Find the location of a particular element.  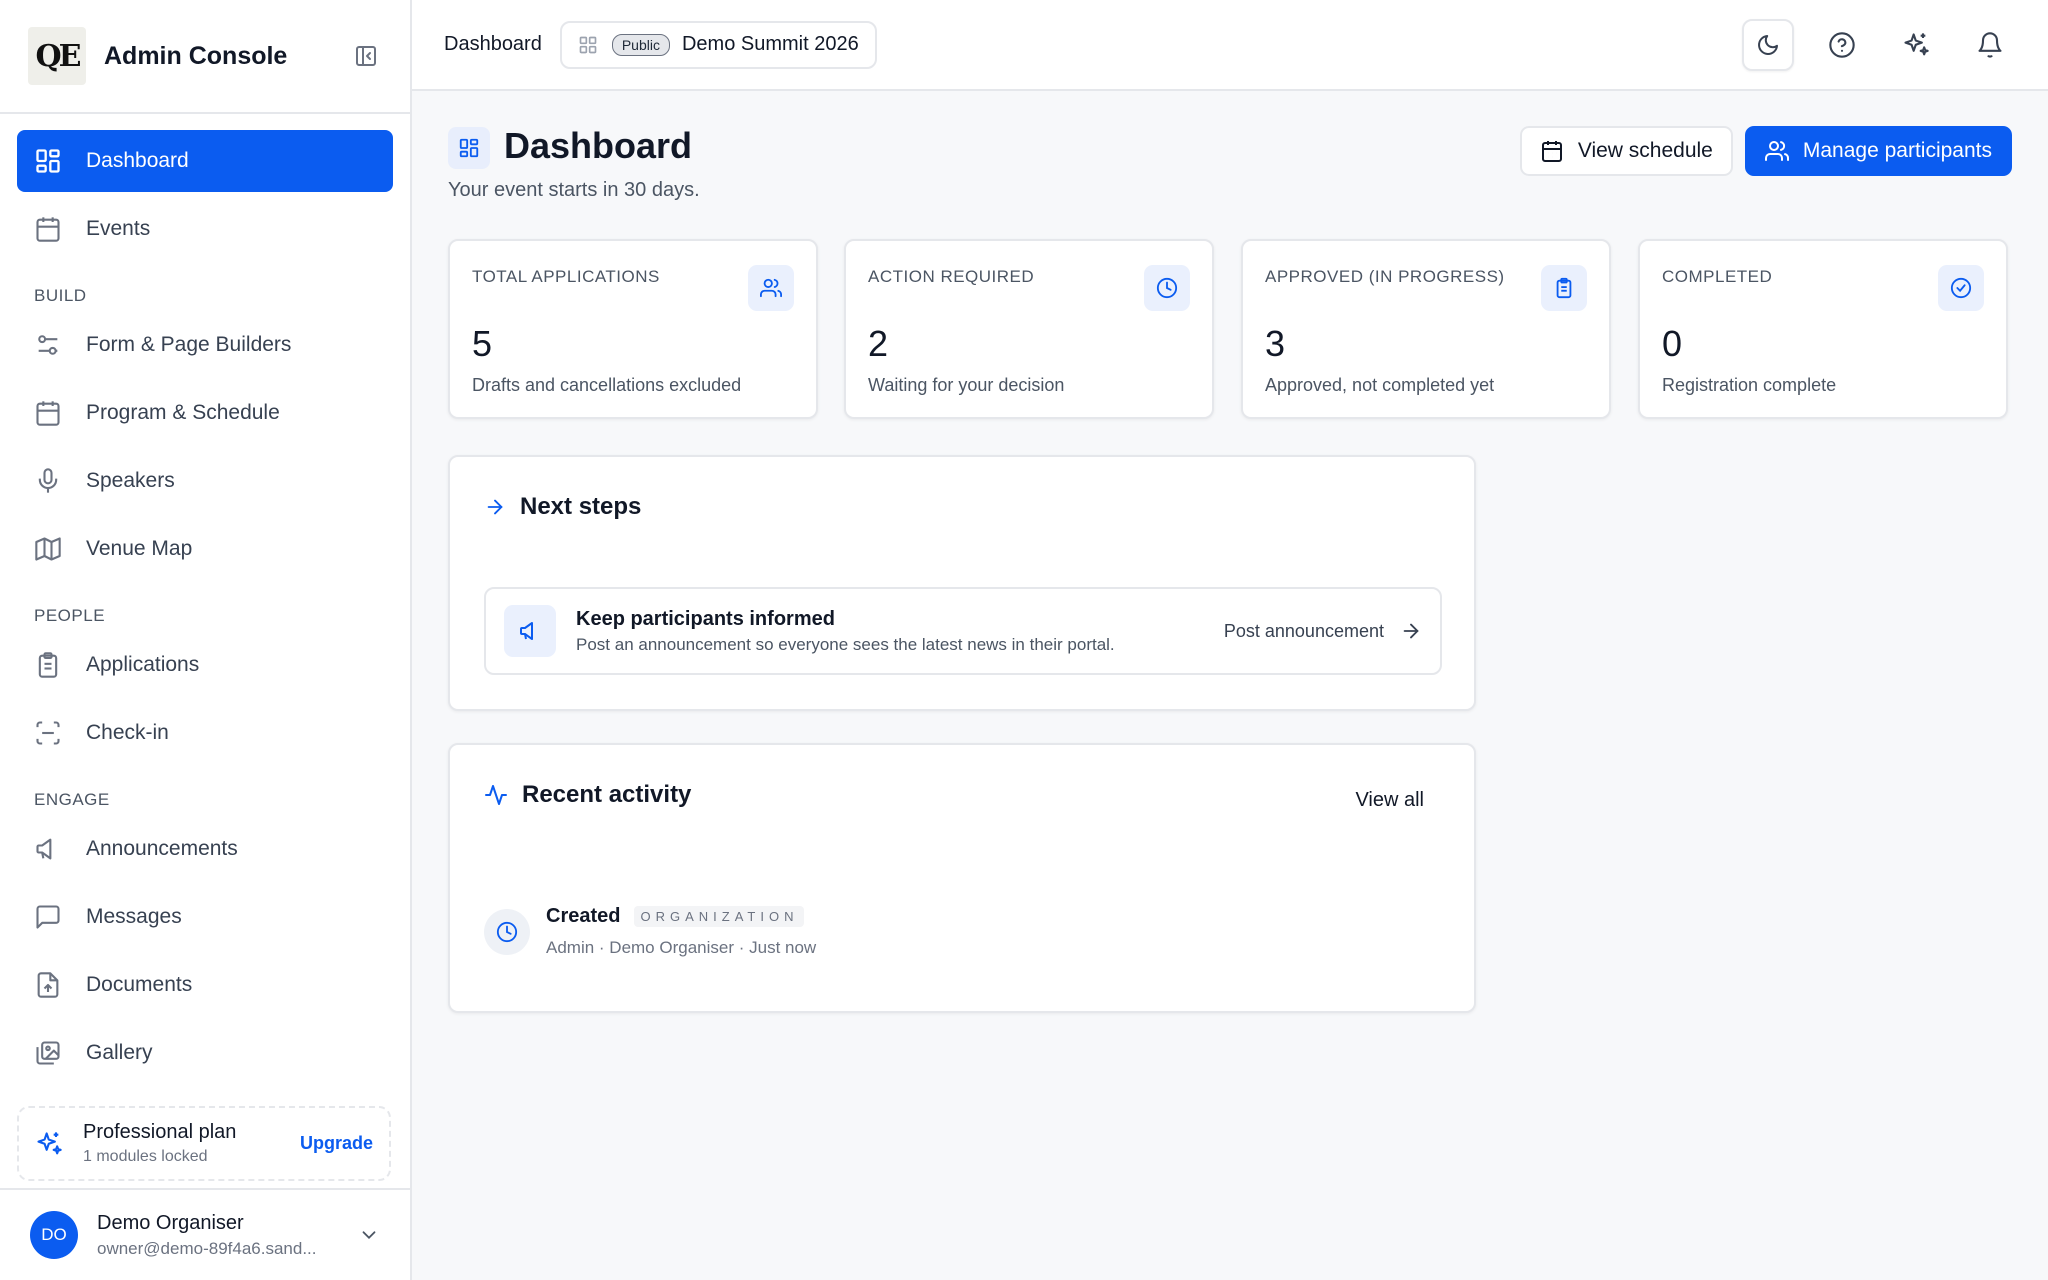

page-subtitle: Your event starts in 30 days. is located at coordinates (574, 190).